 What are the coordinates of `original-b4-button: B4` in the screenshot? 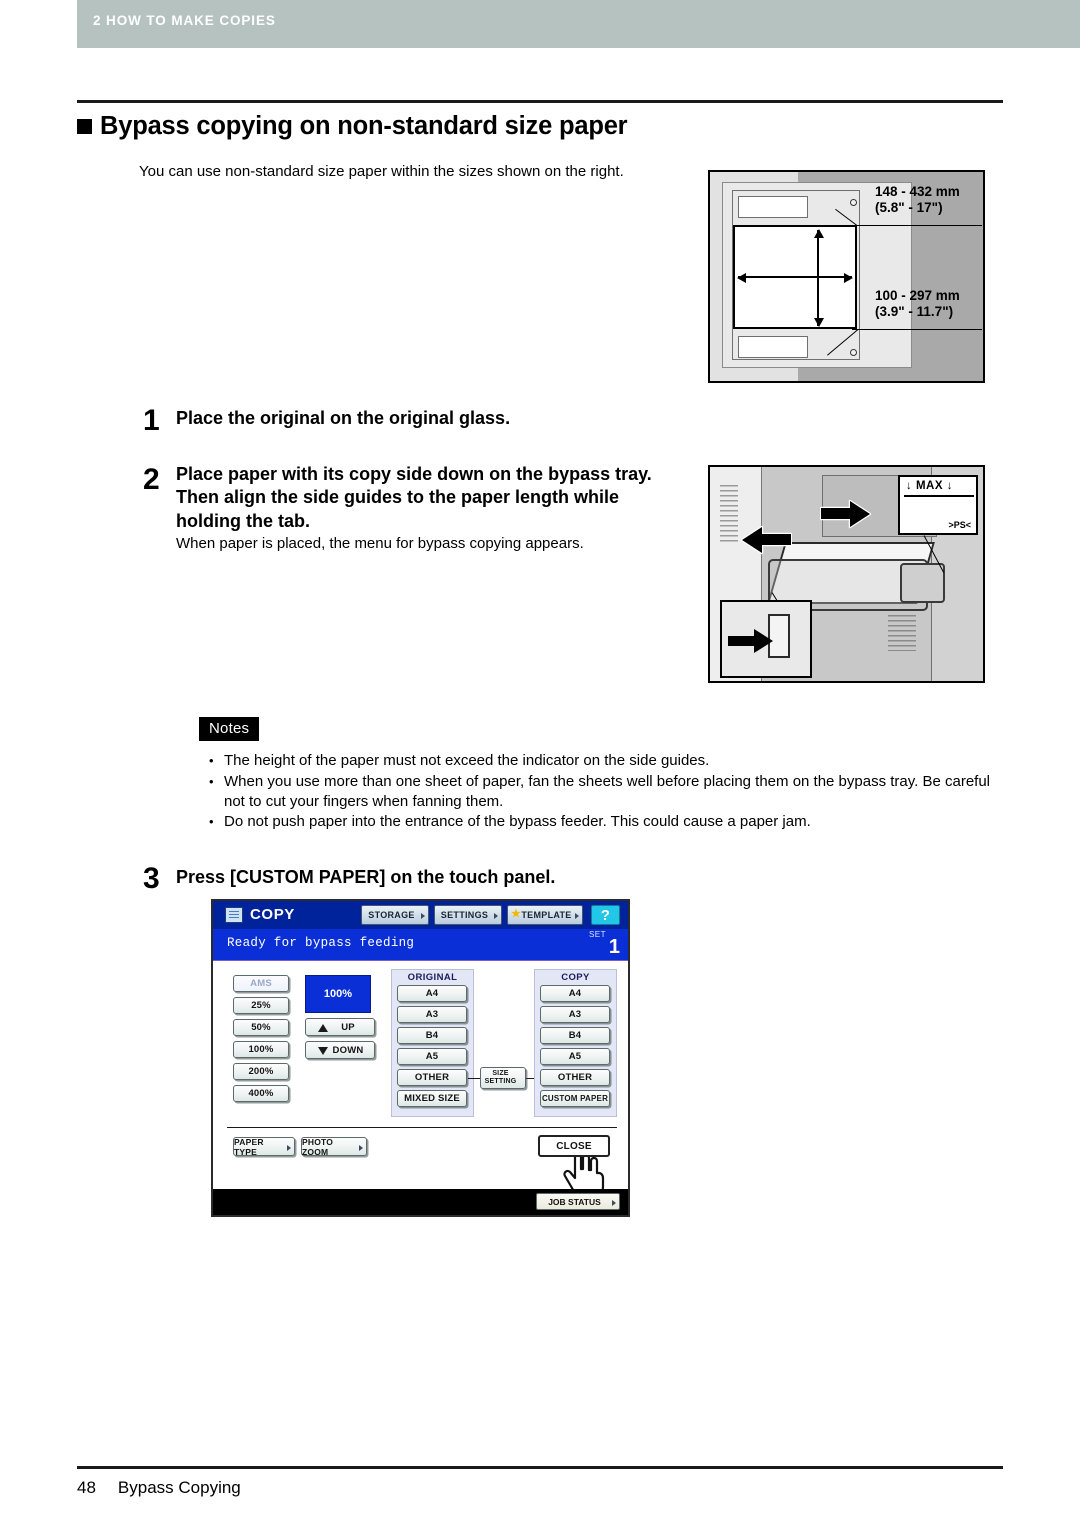 It's located at (432, 1035).